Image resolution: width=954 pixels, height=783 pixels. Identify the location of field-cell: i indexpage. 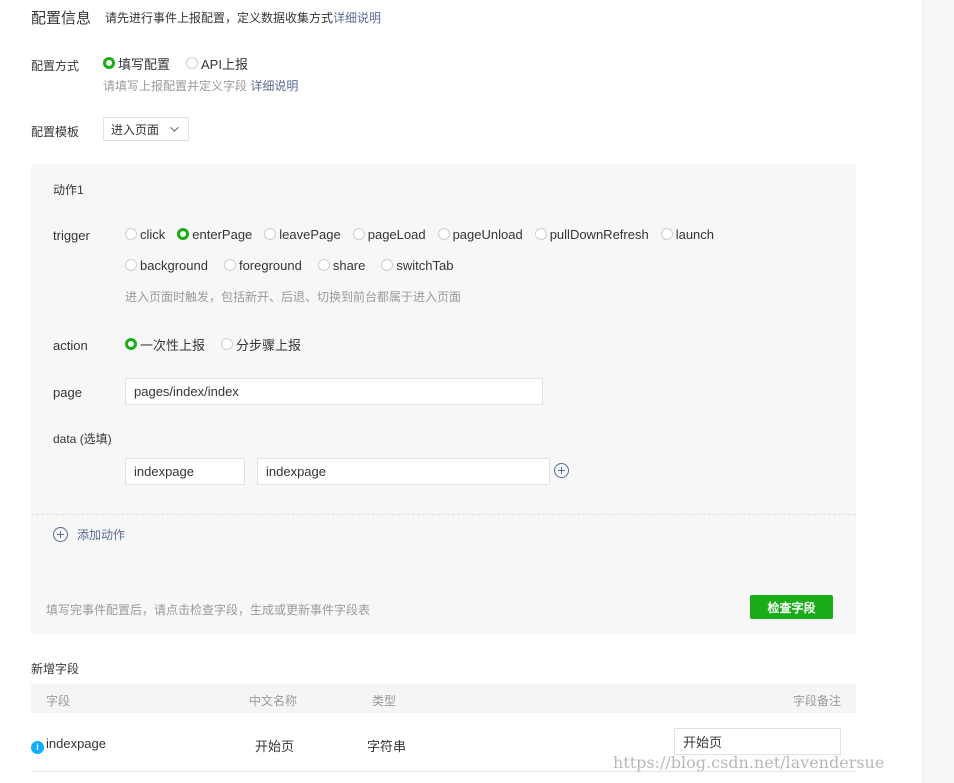
(68, 745).